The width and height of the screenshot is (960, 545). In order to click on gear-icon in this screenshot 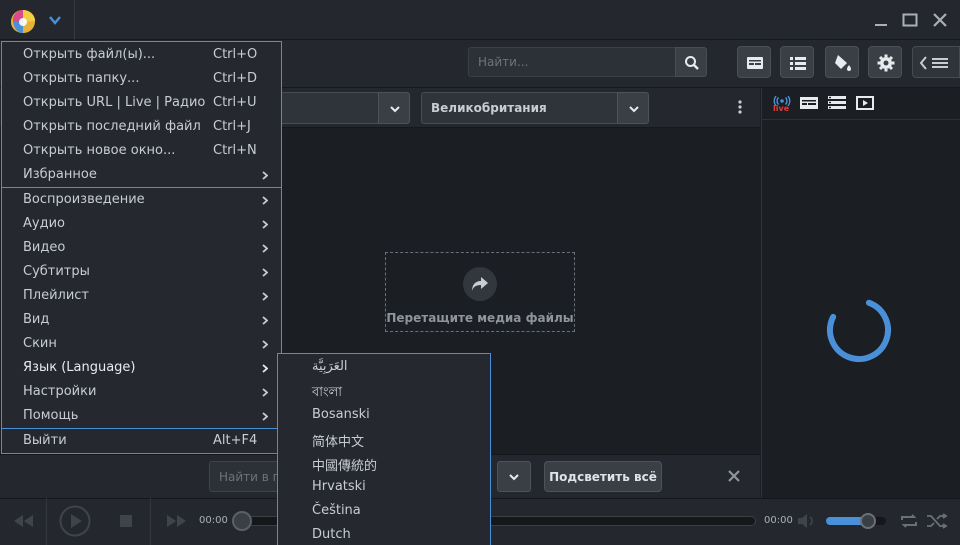, I will do `click(886, 63)`.